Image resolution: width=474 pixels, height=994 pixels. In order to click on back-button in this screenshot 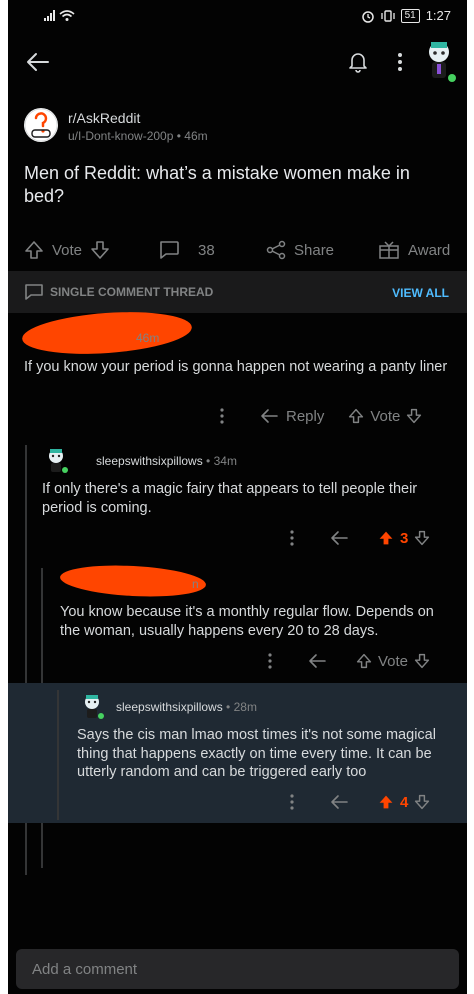, I will do `click(38, 62)`.